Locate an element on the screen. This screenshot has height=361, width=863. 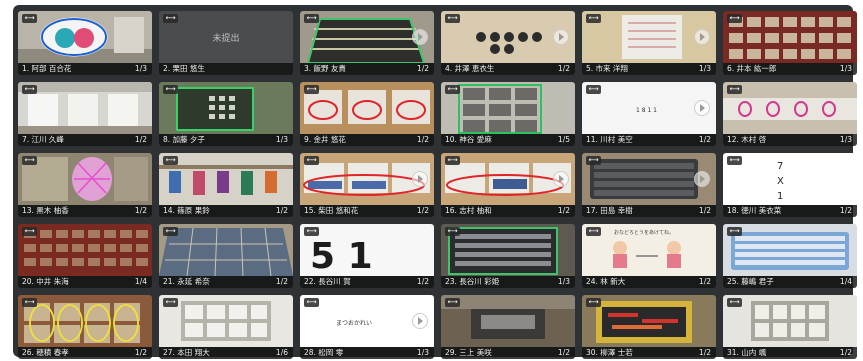
submission-tile: まつおかれい ⟷ 28. 松岡 零 1/3 is located at coordinates (367, 327).